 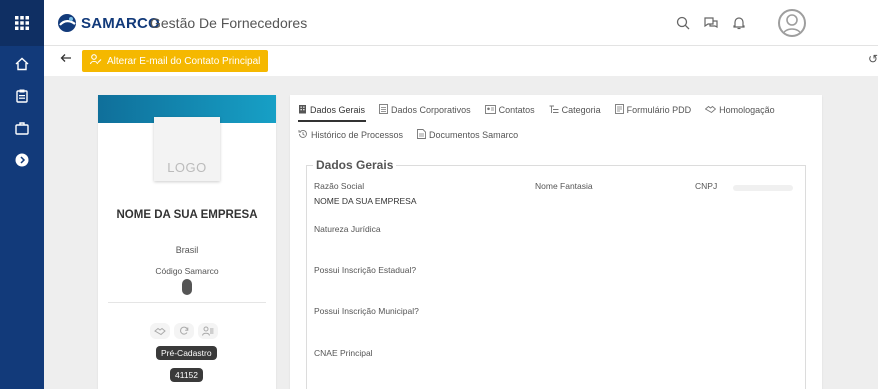 I want to click on briefcase-icon, so click(x=22, y=128).